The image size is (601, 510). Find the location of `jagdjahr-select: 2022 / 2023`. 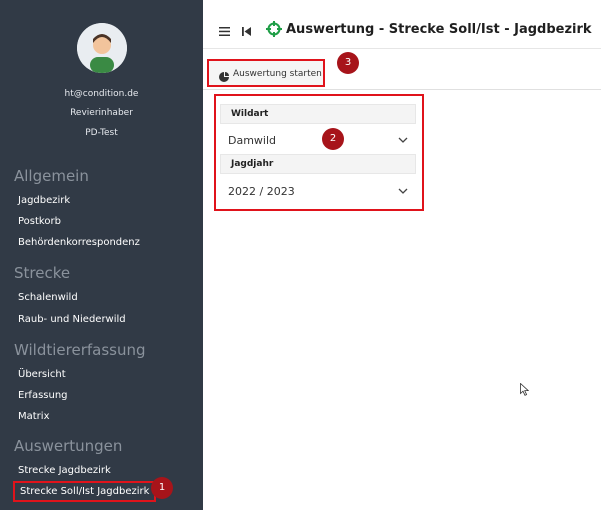

jagdjahr-select: 2022 / 2023 is located at coordinates (261, 191).